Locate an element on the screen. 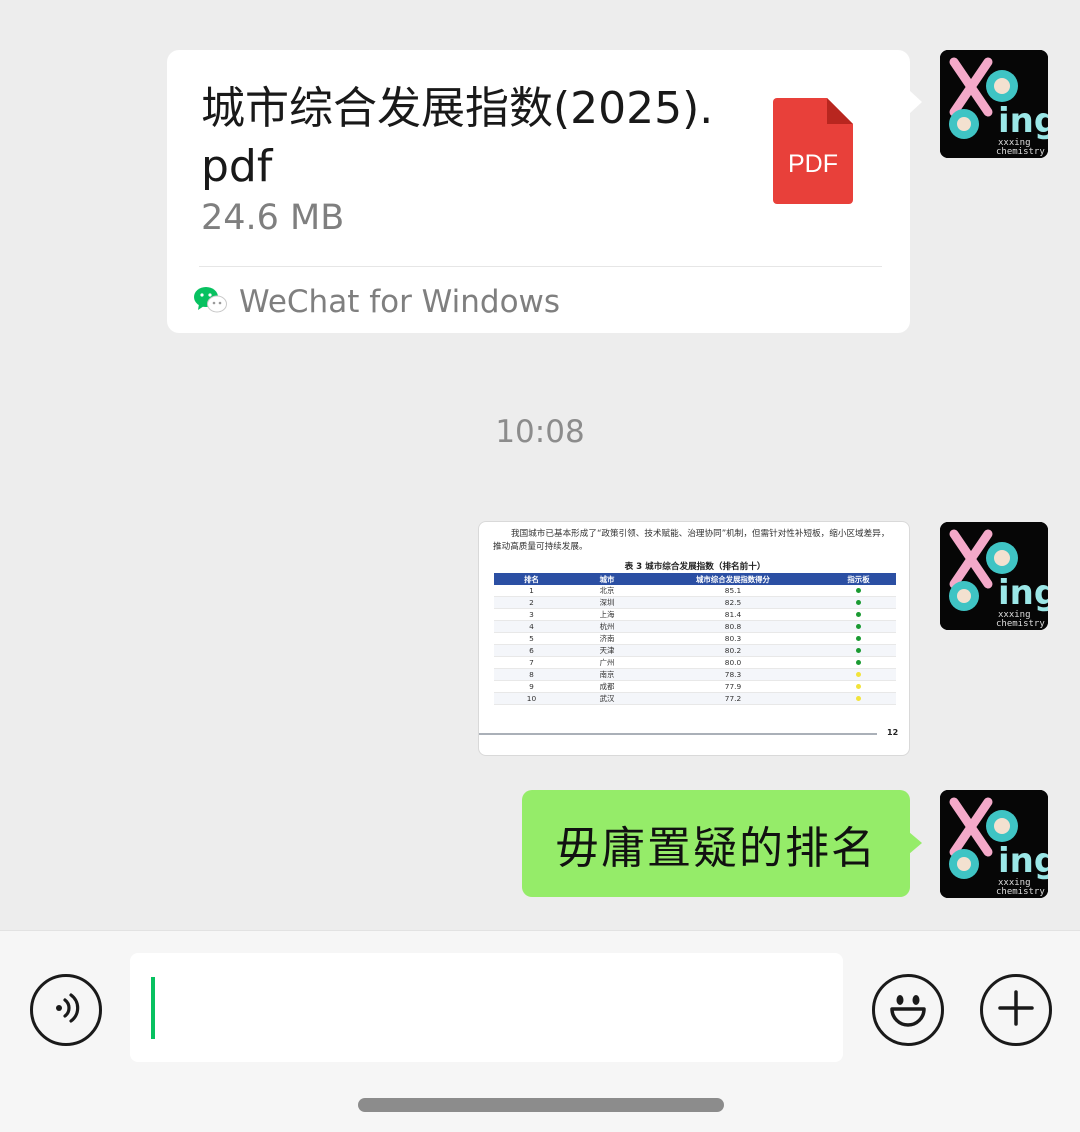 The height and width of the screenshot is (1132, 1080). header-city: 城市 is located at coordinates (607, 579).